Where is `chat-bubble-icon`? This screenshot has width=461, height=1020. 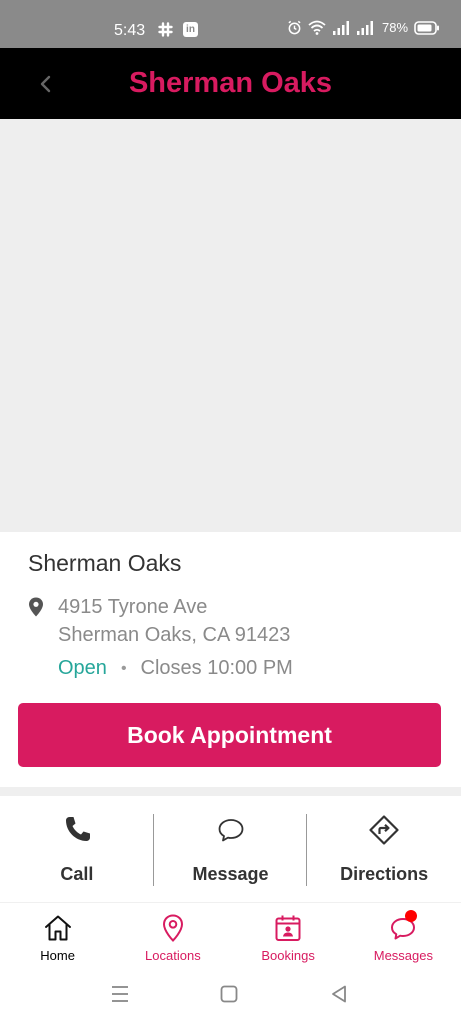 chat-bubble-icon is located at coordinates (230, 830).